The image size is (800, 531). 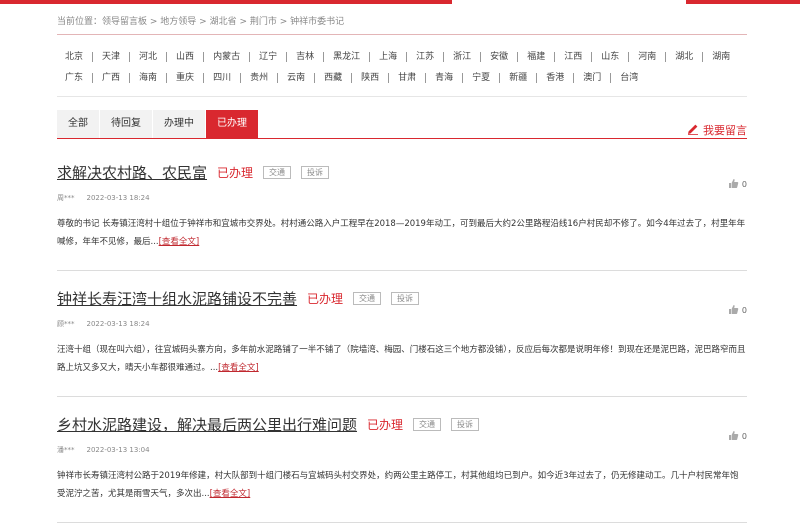 I want to click on region-link: 澳门, so click(x=591, y=77).